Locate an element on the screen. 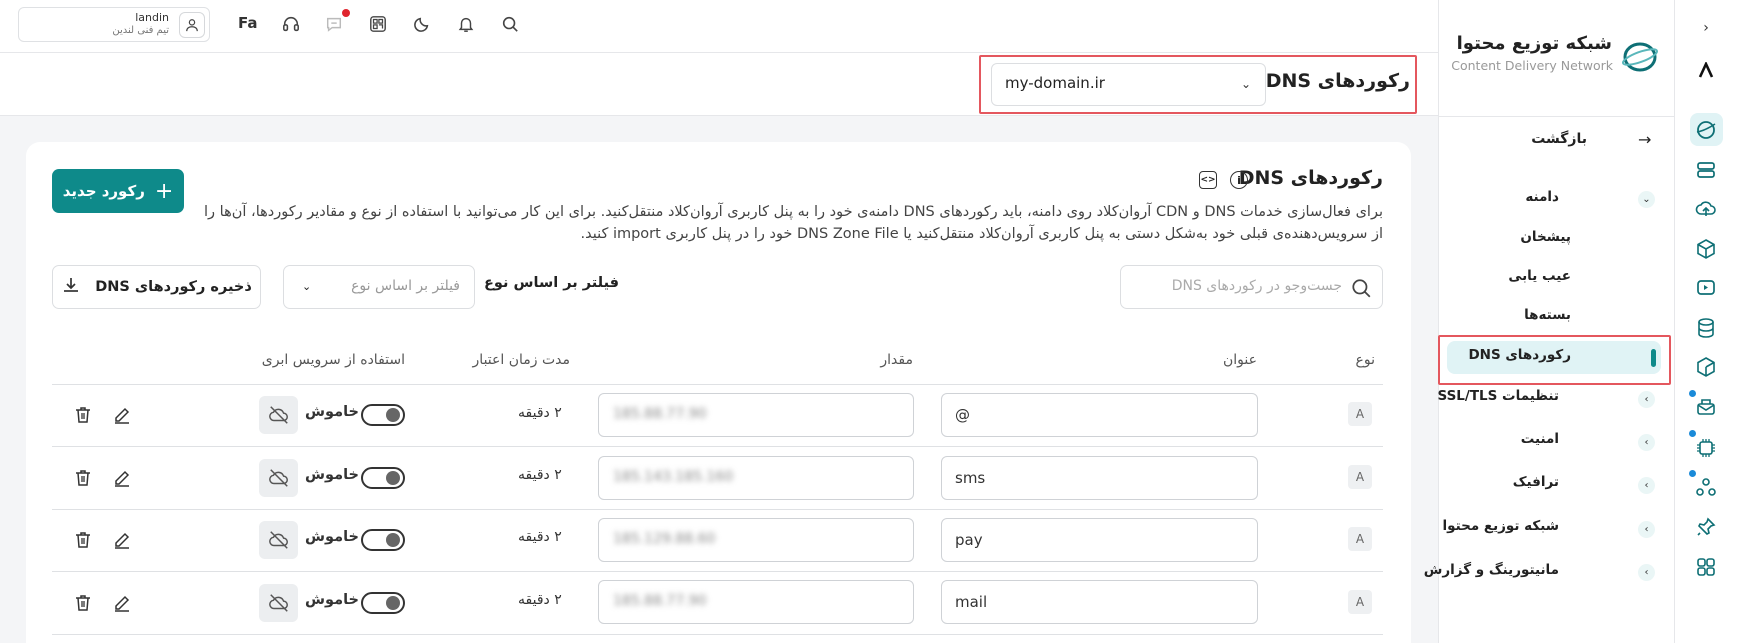  cloud-status: خاموش is located at coordinates (332, 412).